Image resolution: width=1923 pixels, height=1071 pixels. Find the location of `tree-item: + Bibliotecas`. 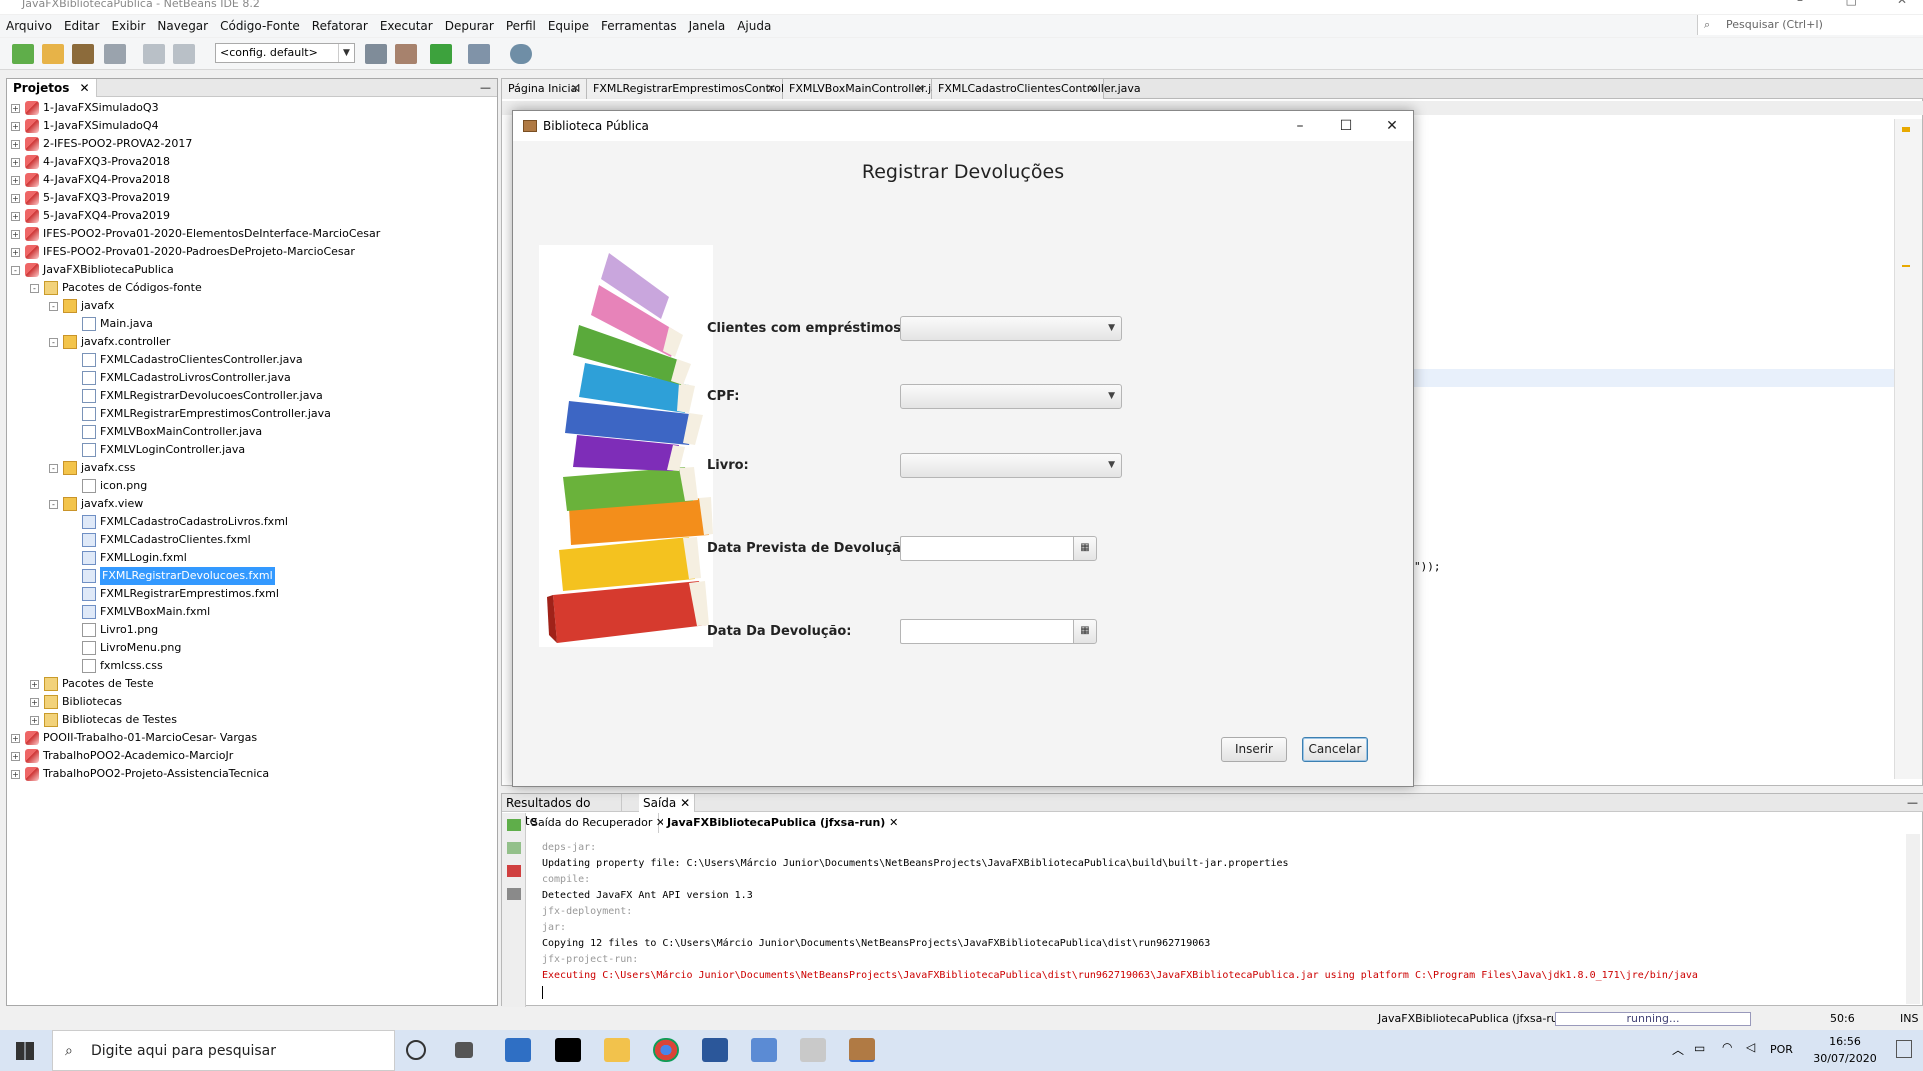

tree-item: + Bibliotecas is located at coordinates (76, 702).